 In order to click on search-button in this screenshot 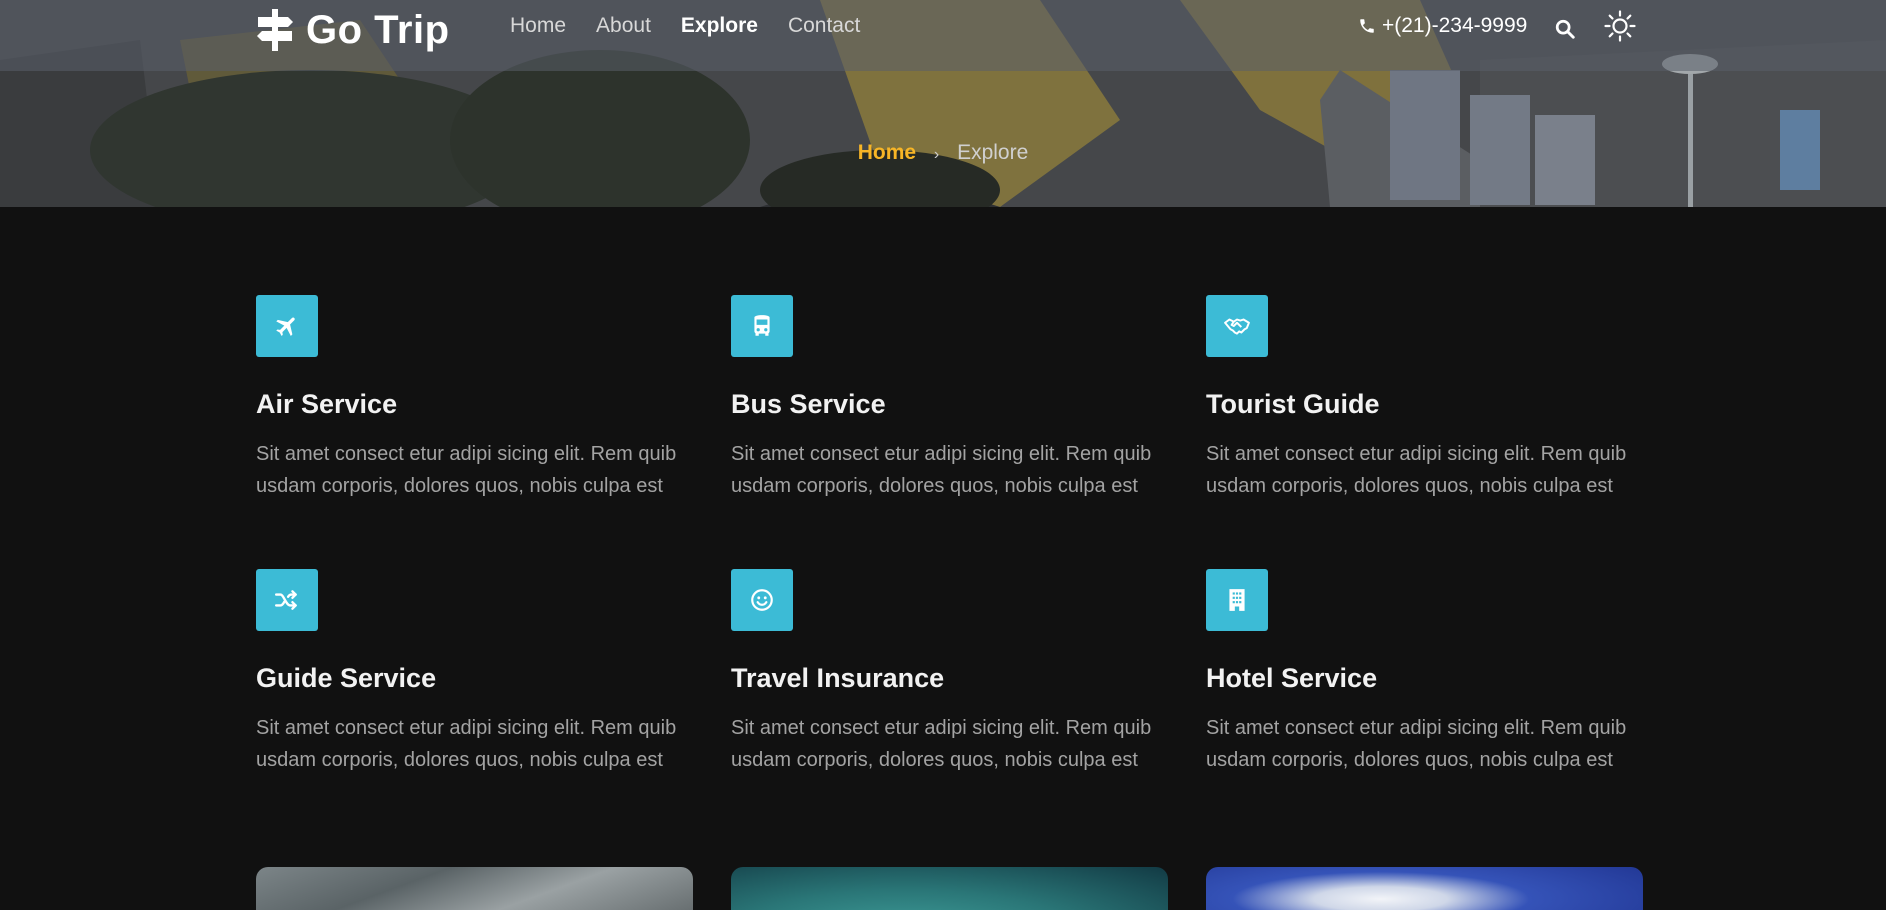, I will do `click(1565, 29)`.